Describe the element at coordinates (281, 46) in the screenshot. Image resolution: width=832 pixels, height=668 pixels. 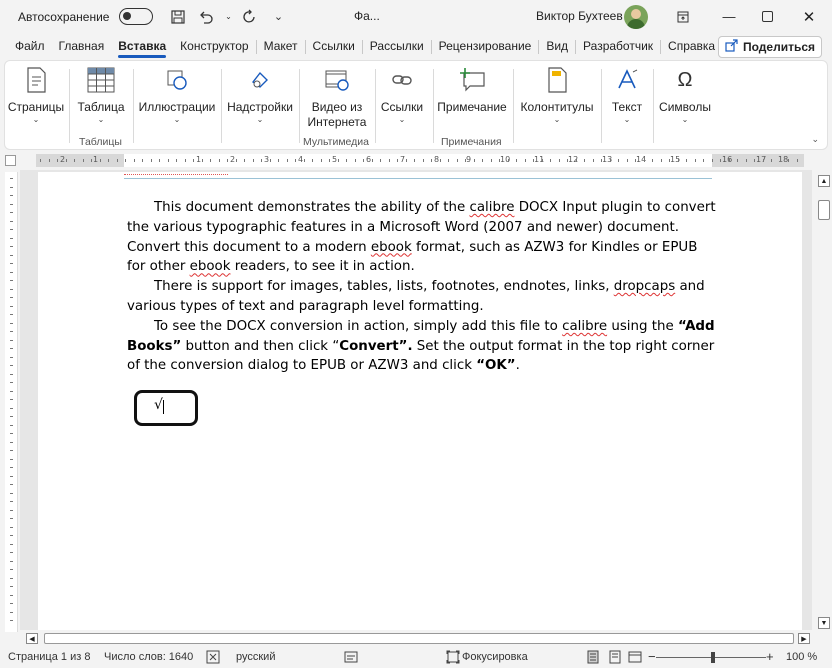
I see `tab-layout: Макет` at that location.